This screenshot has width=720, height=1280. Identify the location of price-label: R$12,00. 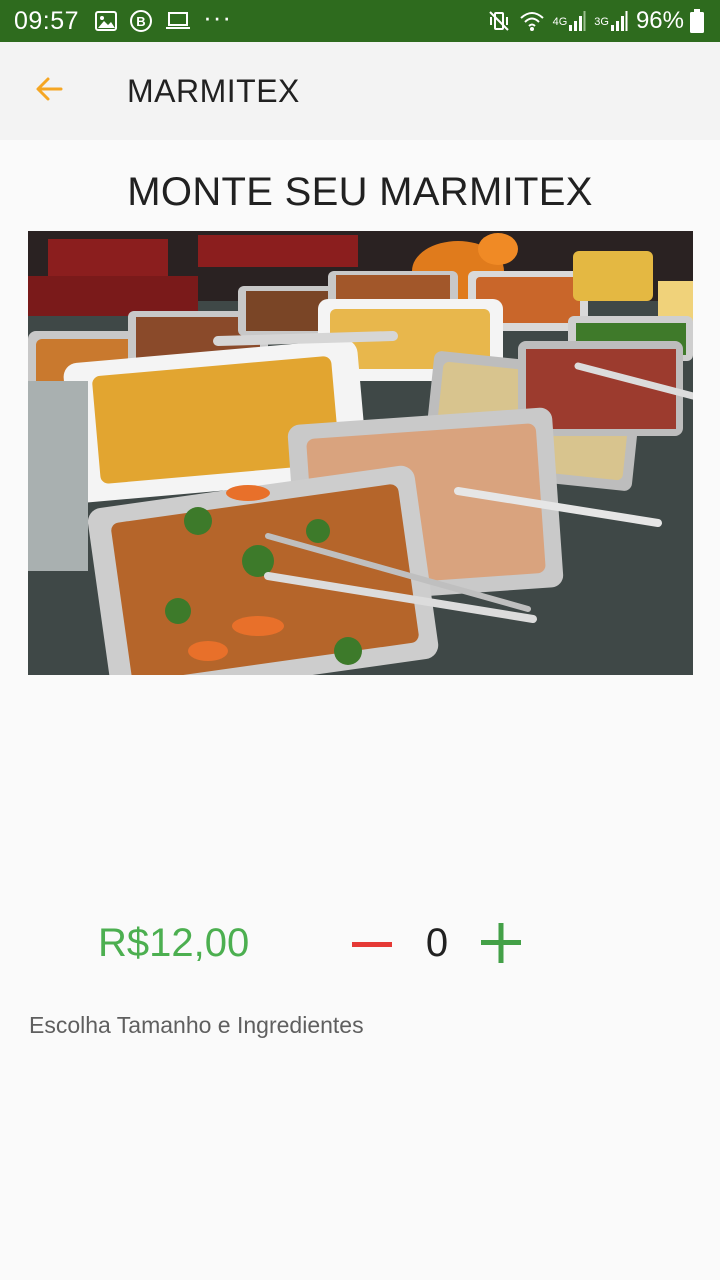
(174, 943).